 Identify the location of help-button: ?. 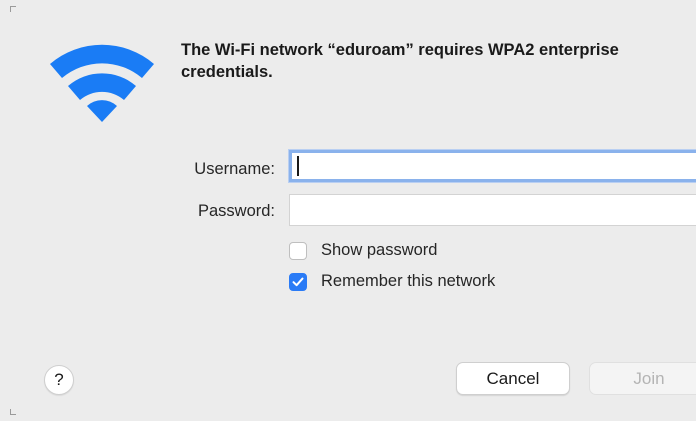
(59, 380).